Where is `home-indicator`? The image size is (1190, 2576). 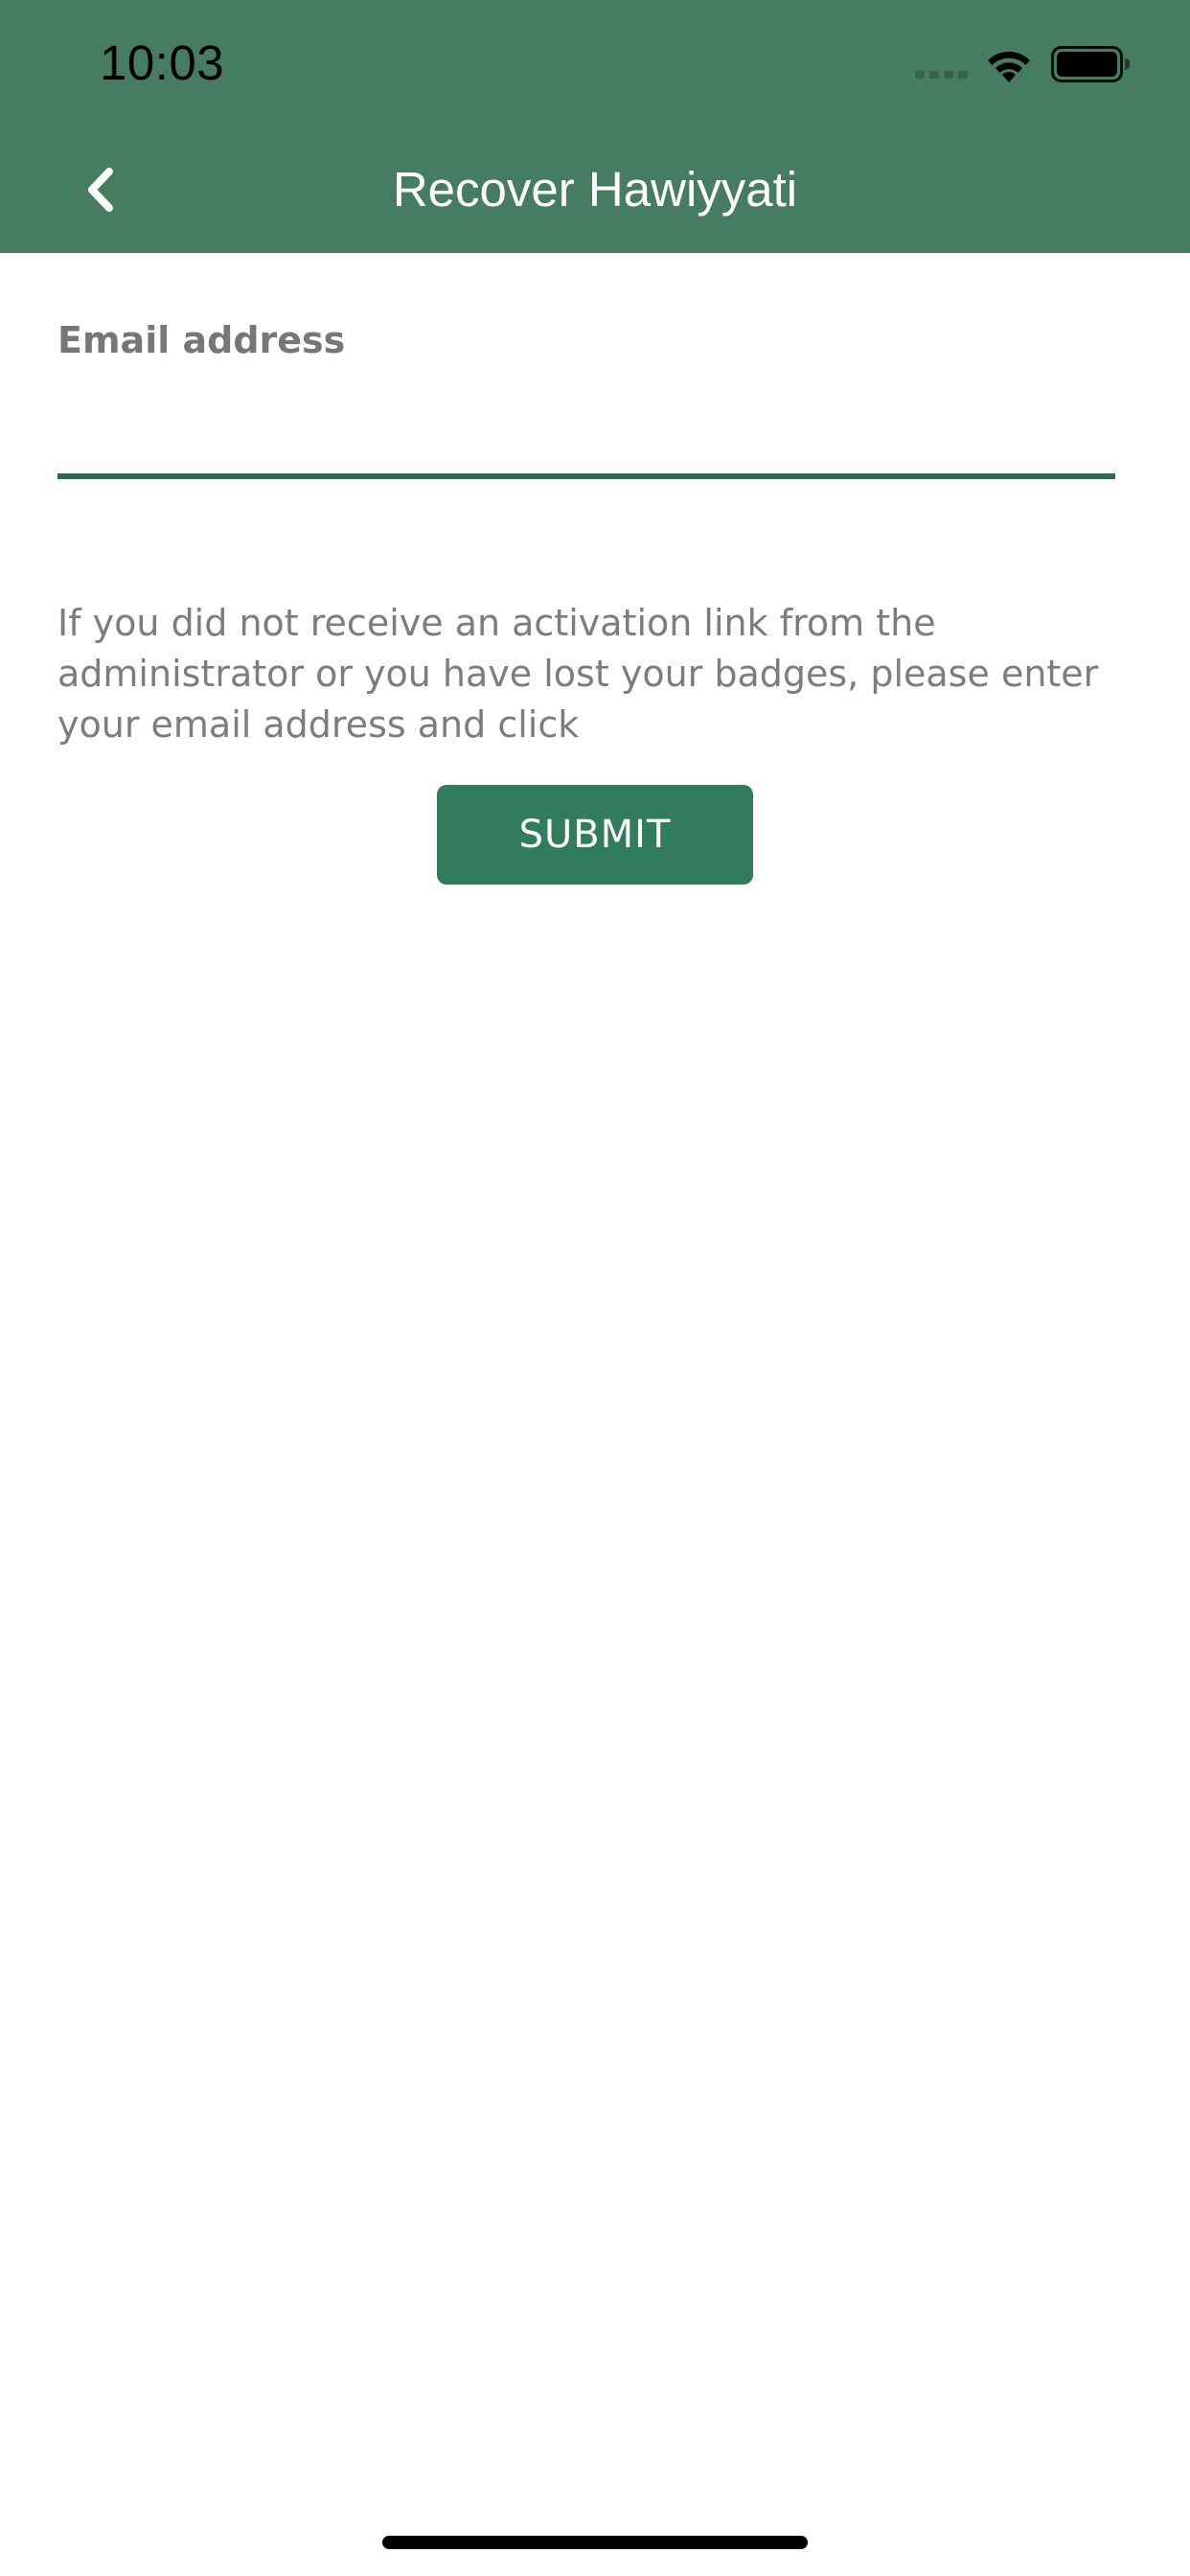 home-indicator is located at coordinates (595, 2542).